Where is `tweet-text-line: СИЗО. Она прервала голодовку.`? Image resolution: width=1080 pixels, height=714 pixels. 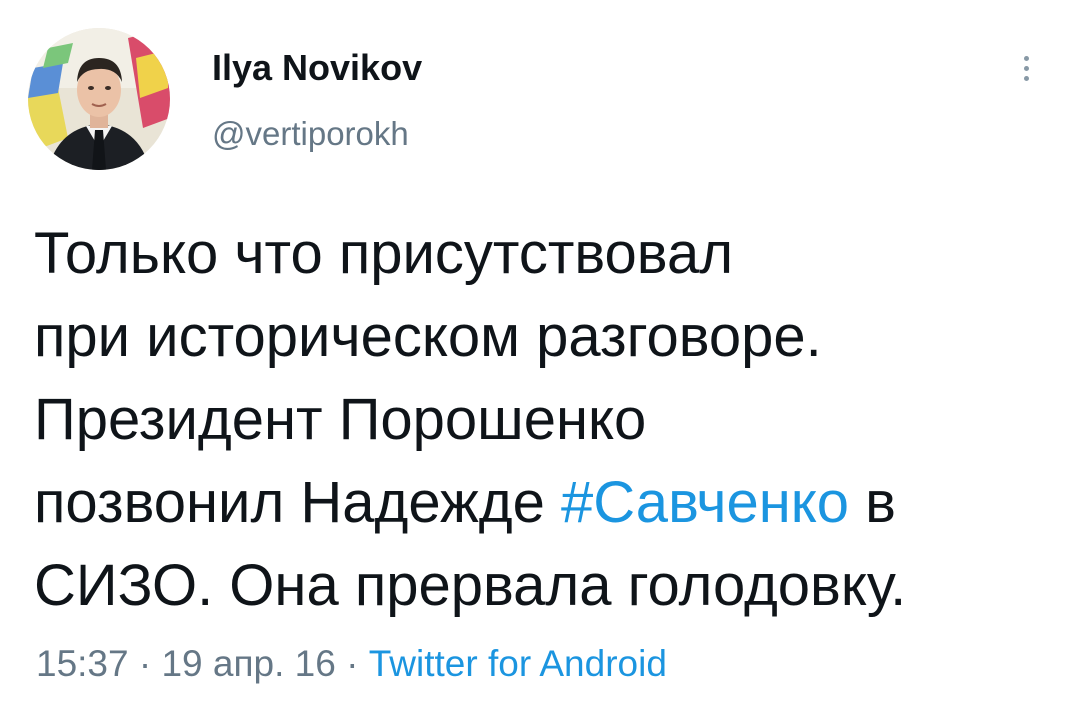
tweet-text-line: СИЗО. Она прервала голодовку. is located at coordinates (470, 585).